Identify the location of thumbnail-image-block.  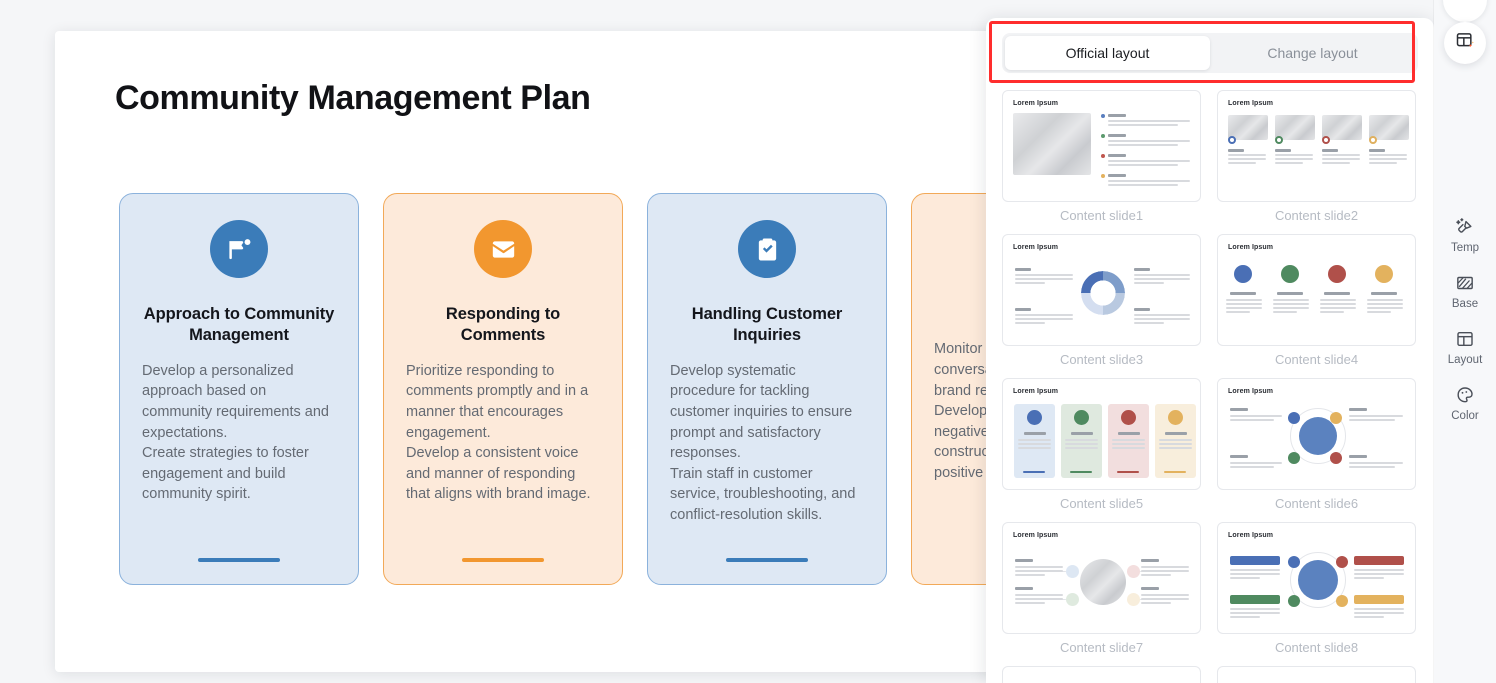
(1052, 144).